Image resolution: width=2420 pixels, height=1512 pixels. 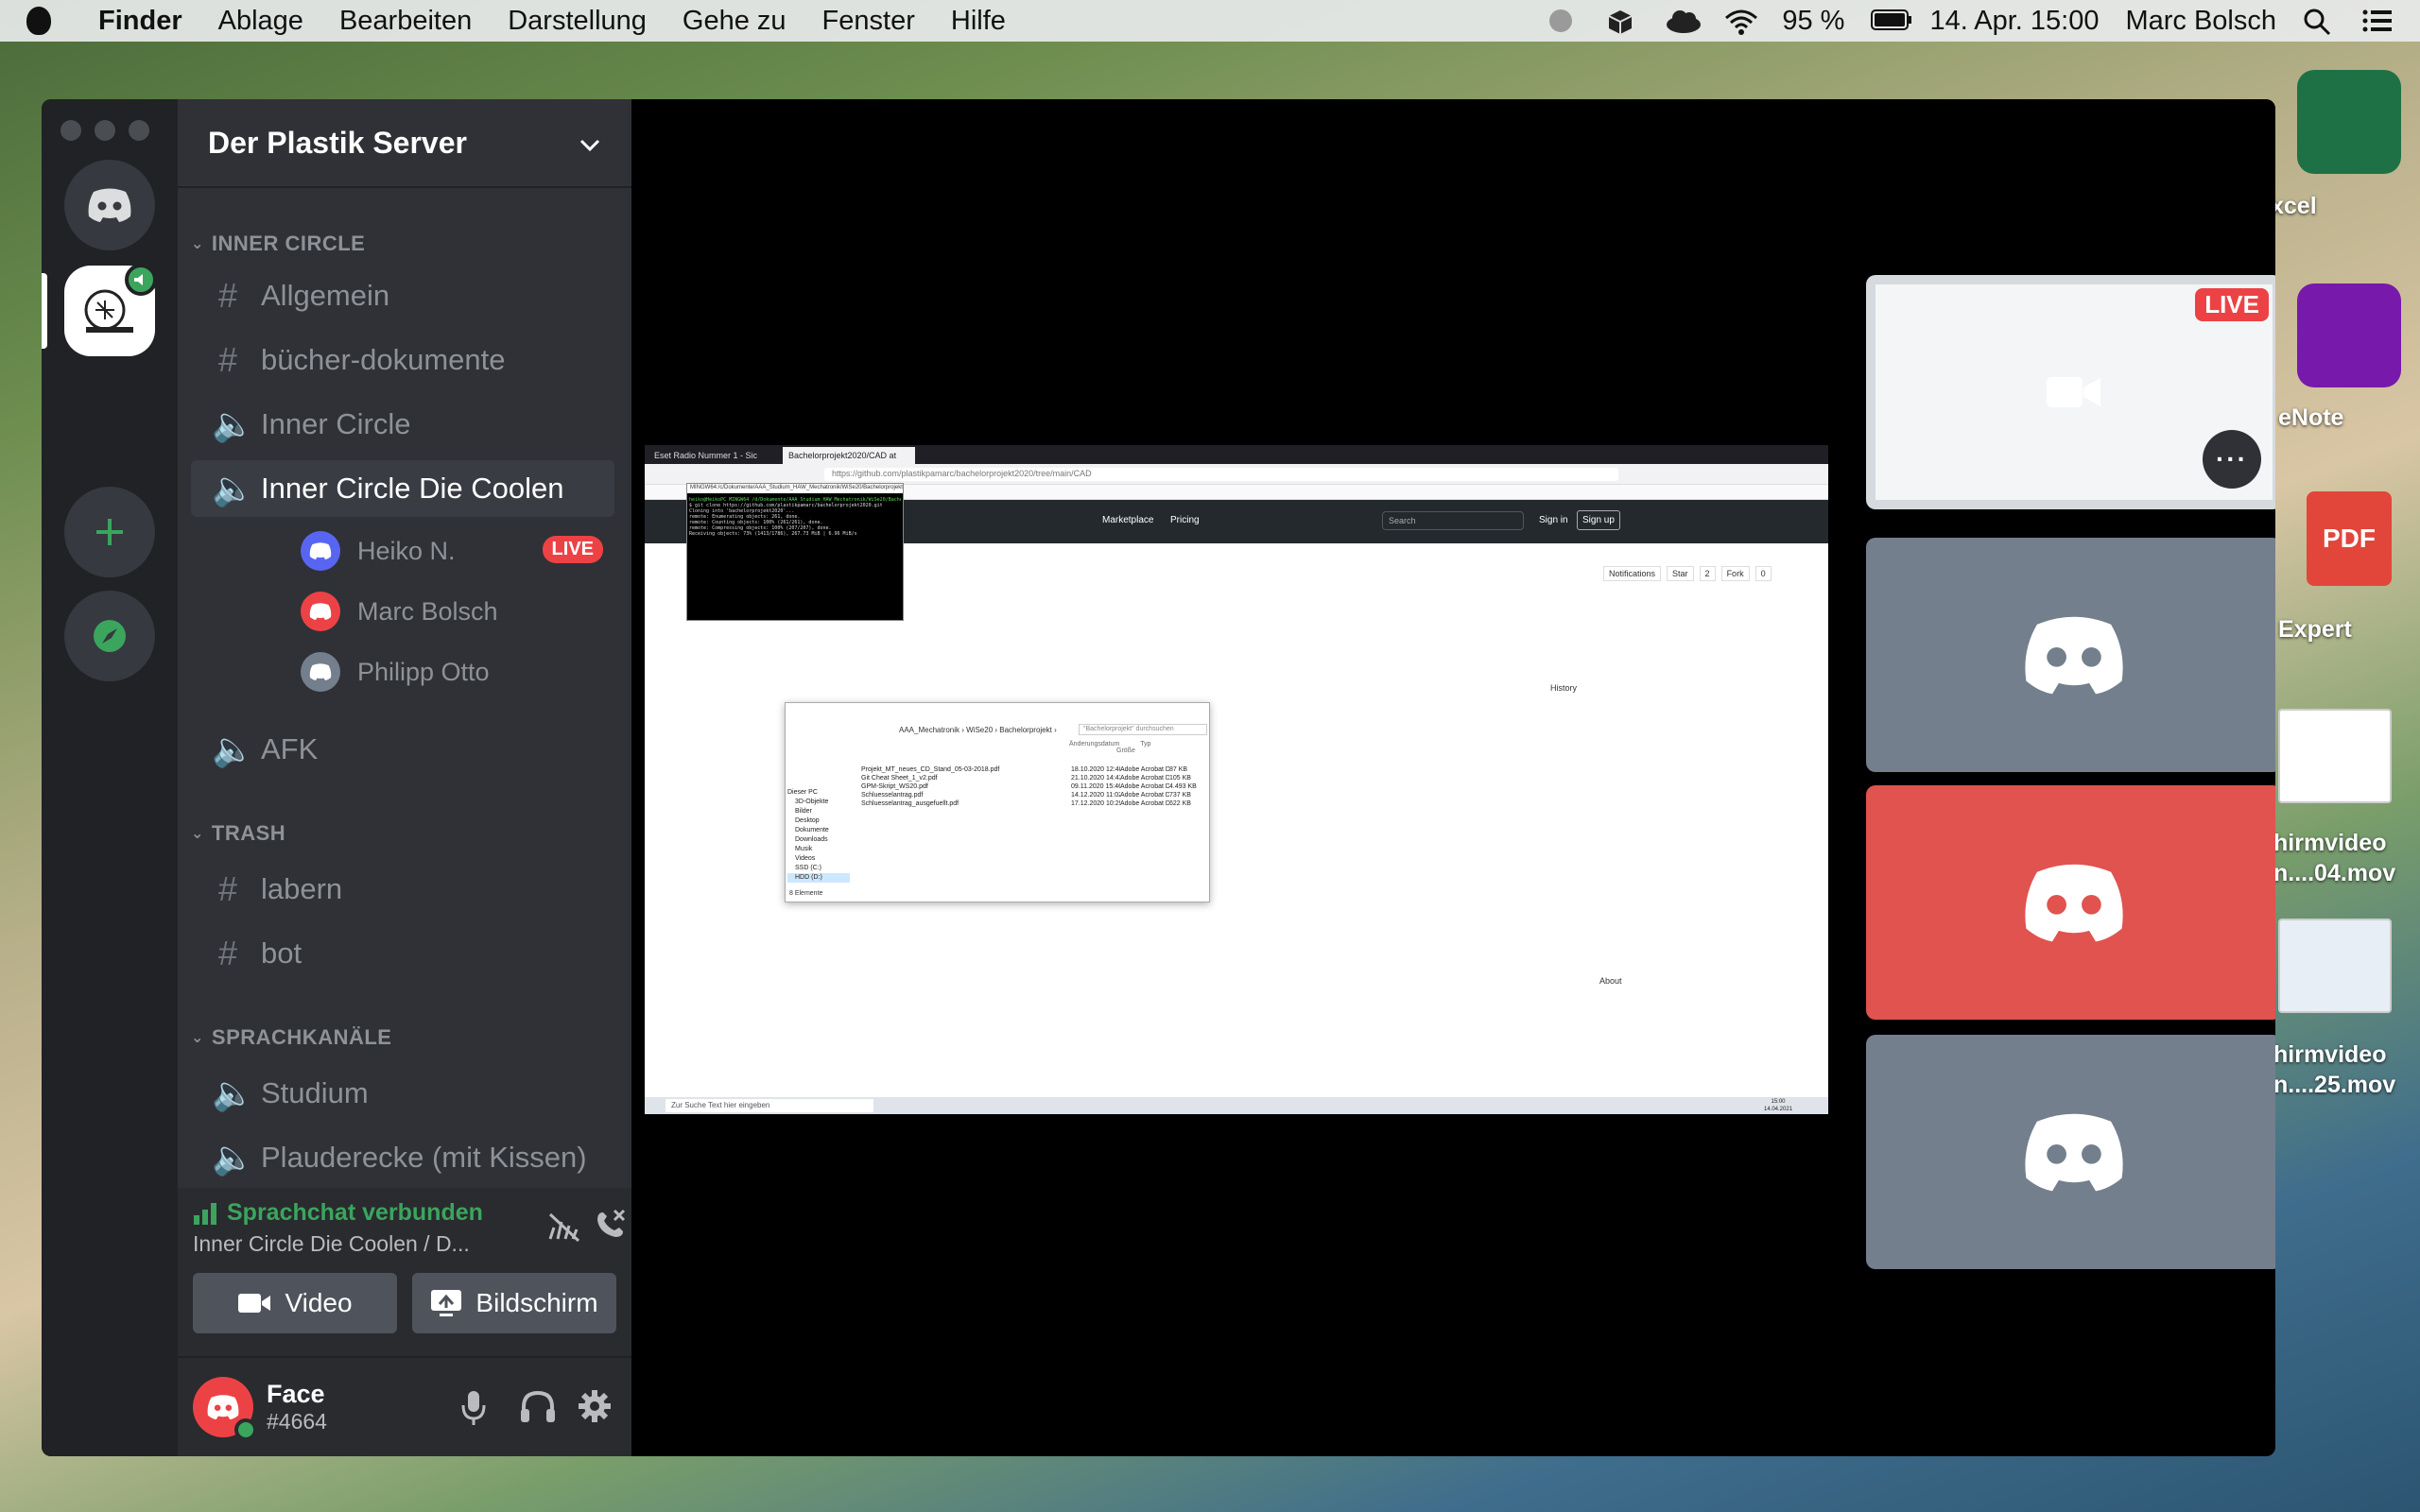 What do you see at coordinates (611, 1226) in the screenshot?
I see `disconnect-call-icon` at bounding box center [611, 1226].